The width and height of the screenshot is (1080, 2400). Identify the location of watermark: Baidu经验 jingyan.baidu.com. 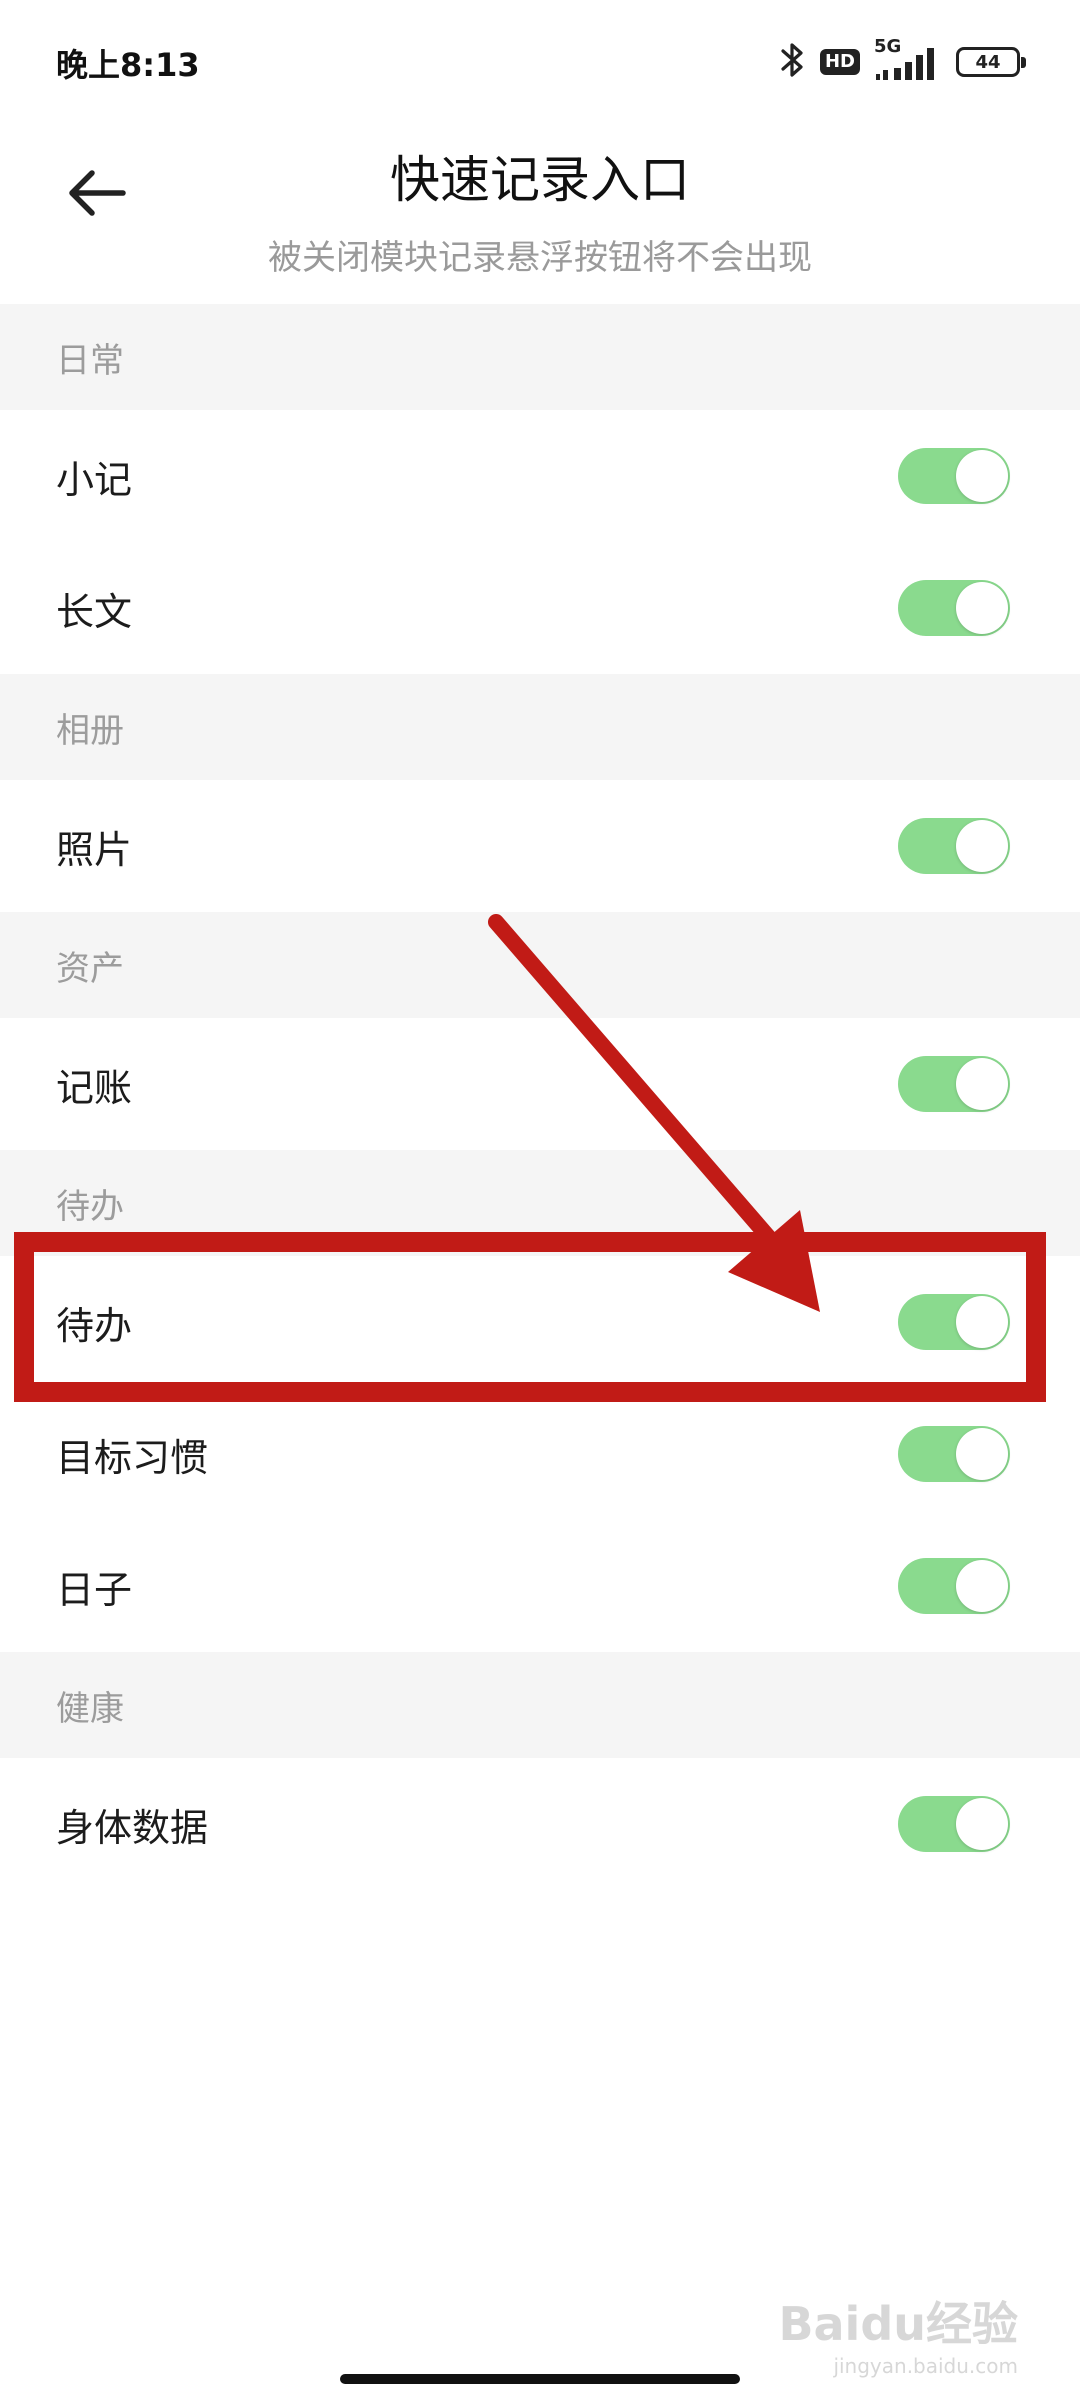
(898, 2333).